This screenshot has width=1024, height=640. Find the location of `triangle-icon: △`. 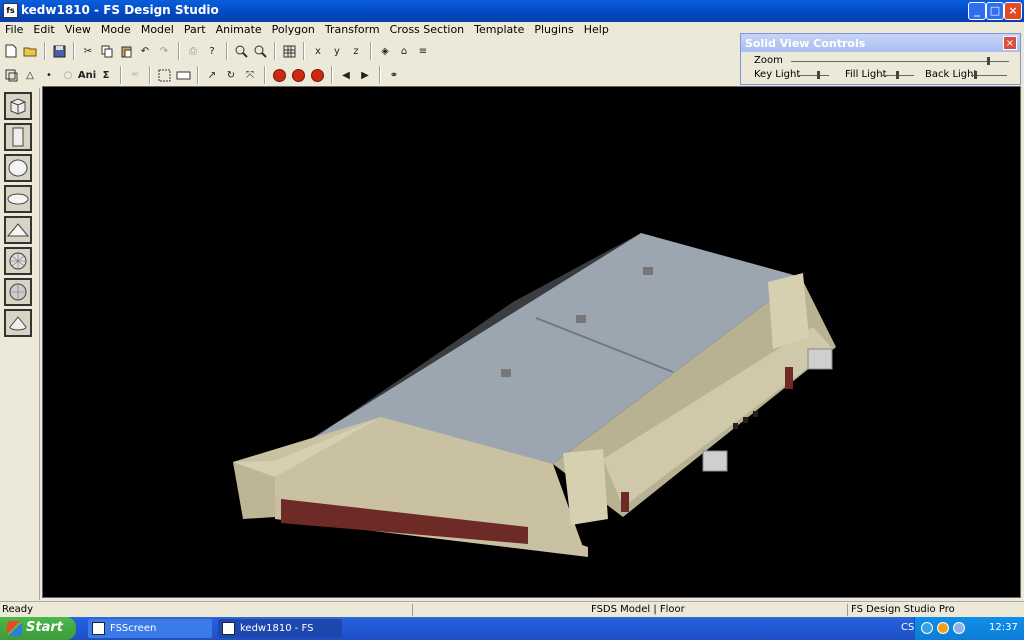

triangle-icon: △ is located at coordinates (30, 75).